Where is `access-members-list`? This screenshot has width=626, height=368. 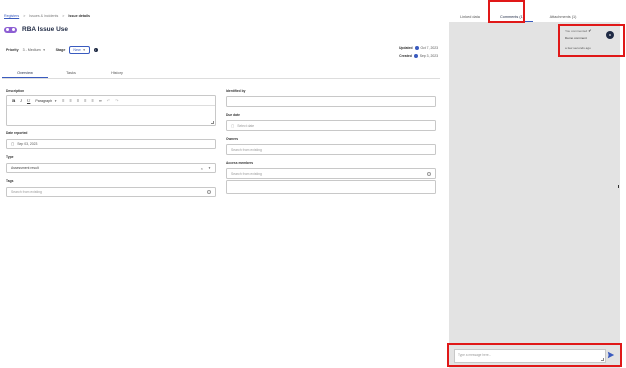
access-members-list is located at coordinates (331, 187).